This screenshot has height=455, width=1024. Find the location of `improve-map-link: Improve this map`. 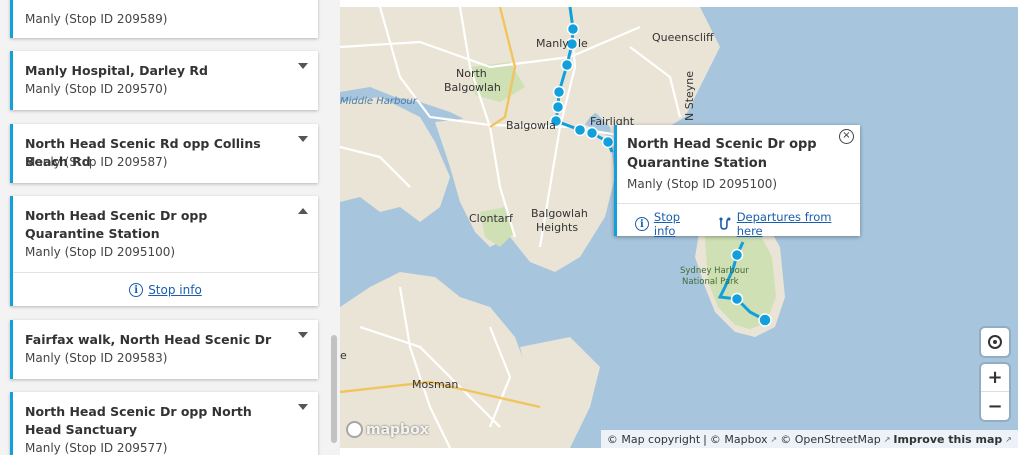

improve-map-link: Improve this map is located at coordinates (947, 439).